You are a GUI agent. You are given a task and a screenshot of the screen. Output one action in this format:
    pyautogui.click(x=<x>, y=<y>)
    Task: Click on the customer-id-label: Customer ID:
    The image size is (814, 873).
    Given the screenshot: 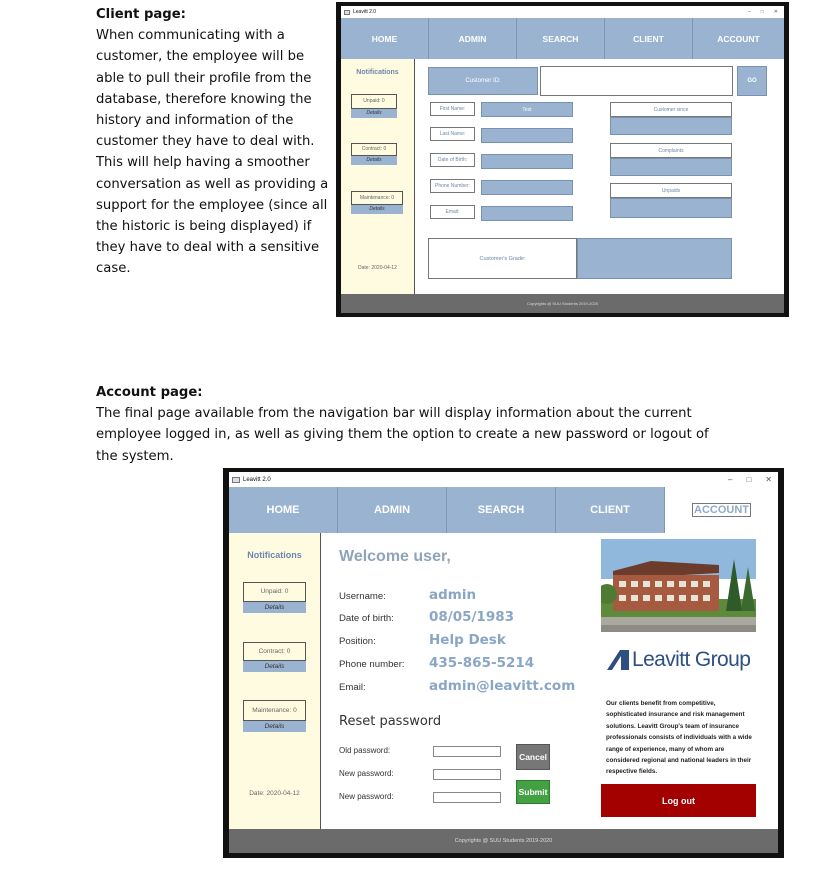 What is the action you would take?
    pyautogui.click(x=483, y=81)
    